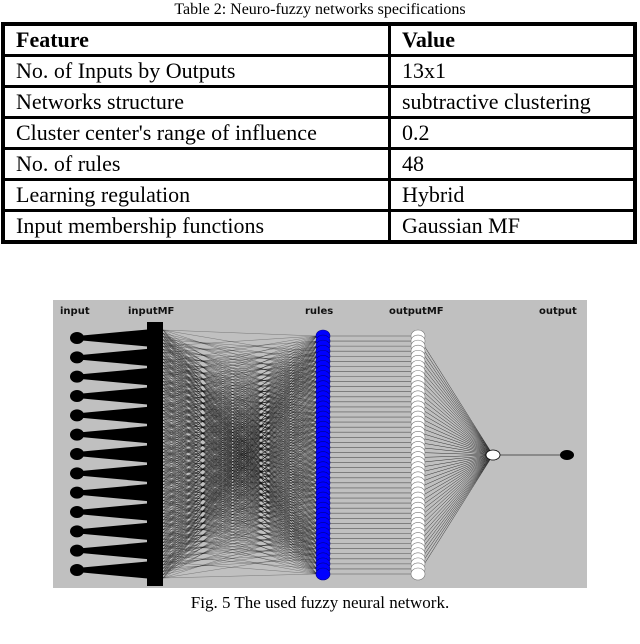  I want to click on table-row: Input membership functions Gaussian MF, so click(319, 226).